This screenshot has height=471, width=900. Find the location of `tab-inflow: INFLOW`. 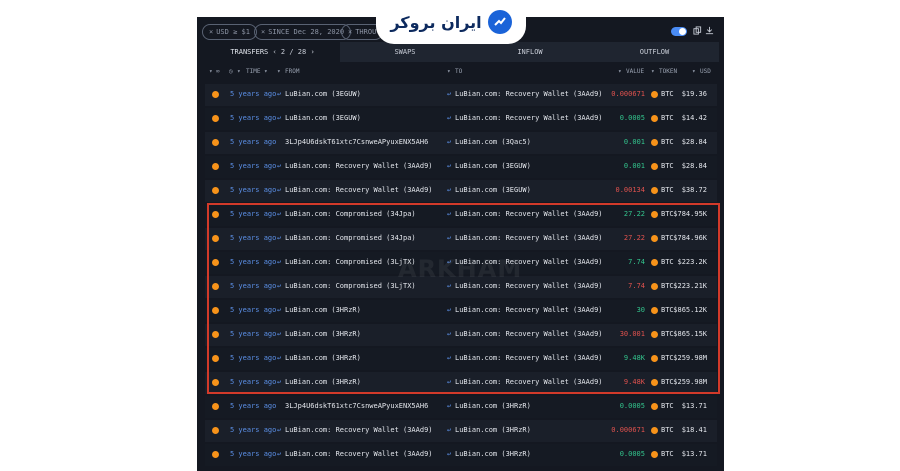

tab-inflow: INFLOW is located at coordinates (530, 52).